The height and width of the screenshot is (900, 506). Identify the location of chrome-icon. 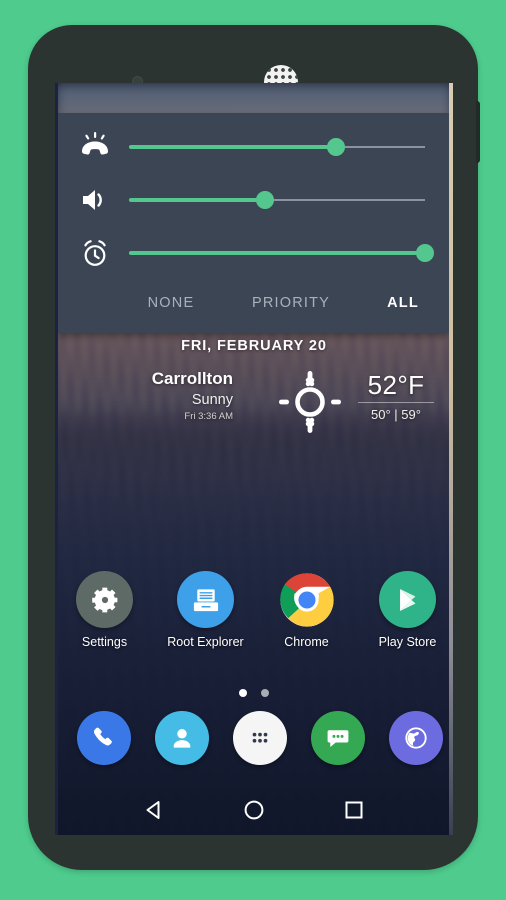
(306, 599).